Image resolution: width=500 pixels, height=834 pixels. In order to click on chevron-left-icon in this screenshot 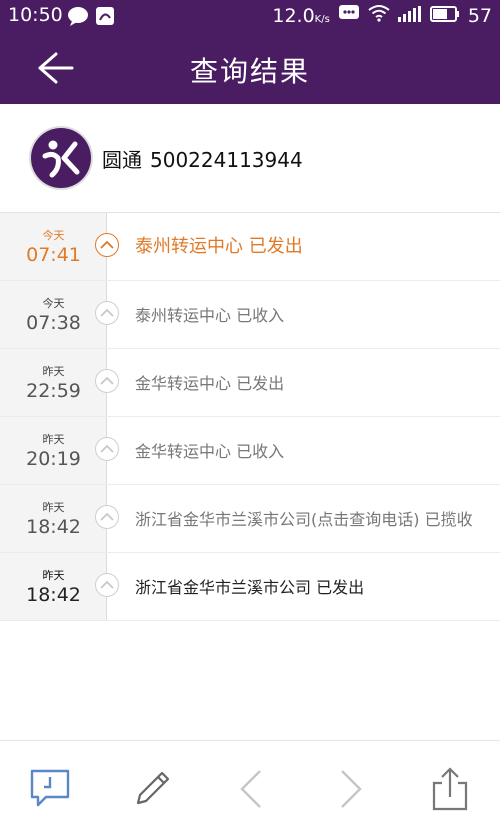, I will do `click(250, 789)`.